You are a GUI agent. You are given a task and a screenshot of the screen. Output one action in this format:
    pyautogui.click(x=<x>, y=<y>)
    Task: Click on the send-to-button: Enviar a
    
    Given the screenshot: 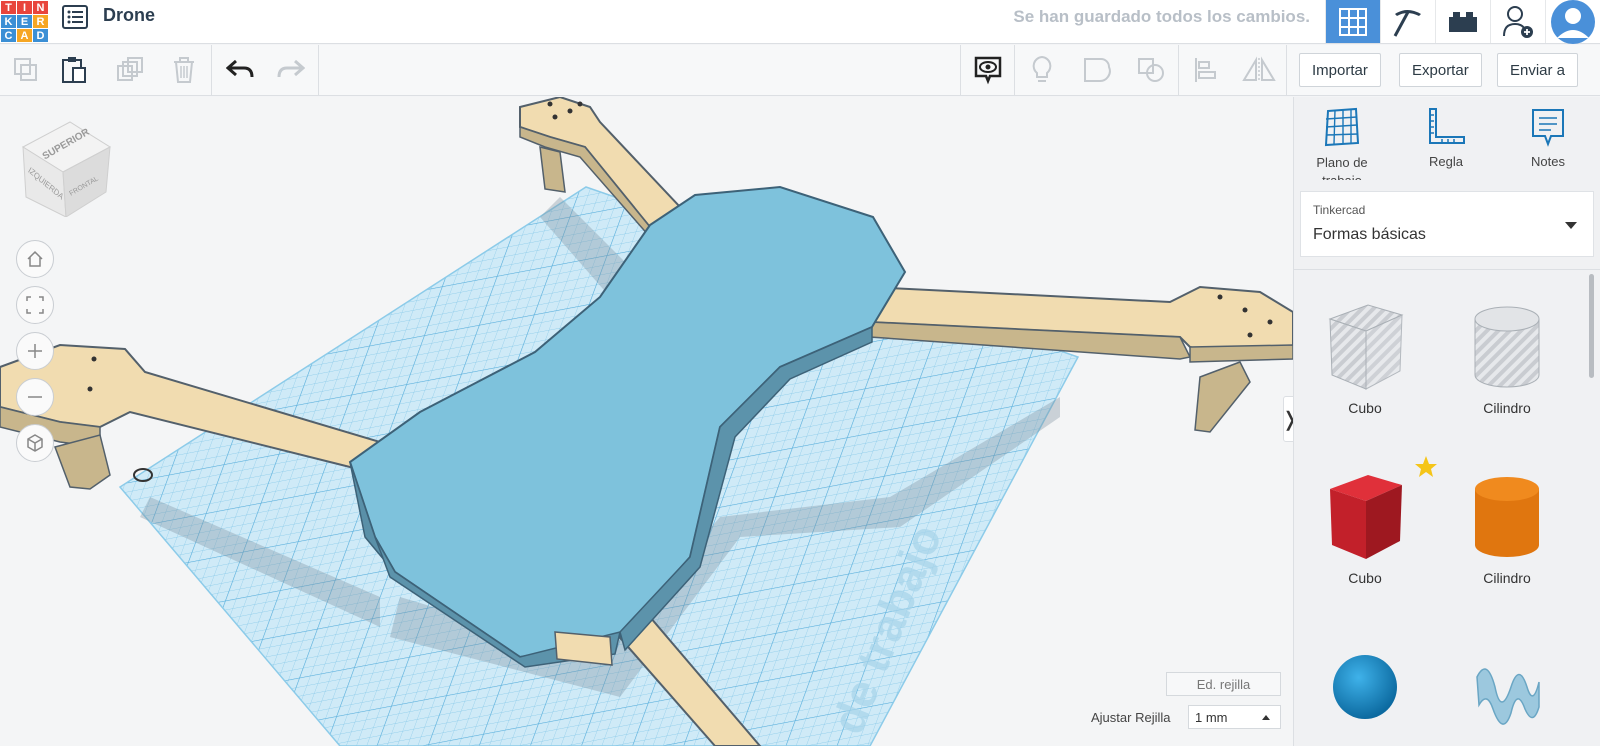 What is the action you would take?
    pyautogui.click(x=1538, y=70)
    